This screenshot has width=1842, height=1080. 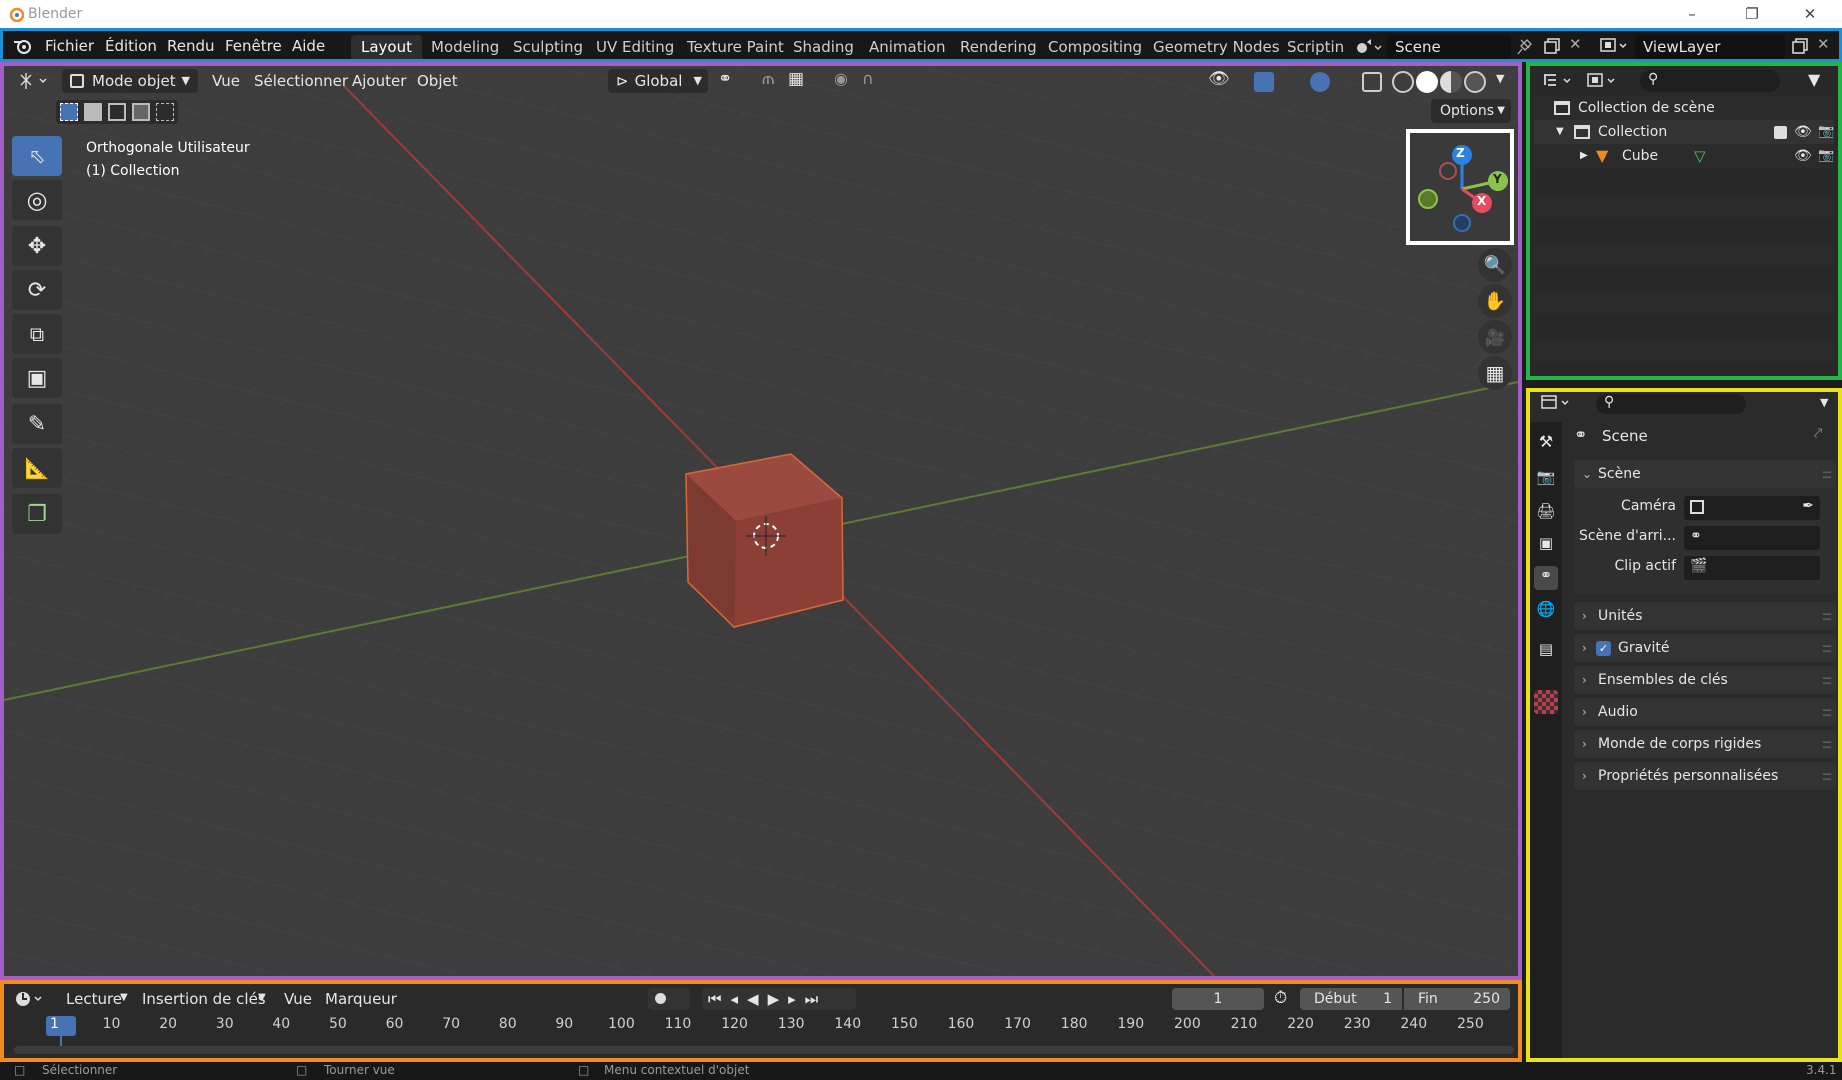 What do you see at coordinates (548, 47) in the screenshot?
I see `tab-sculpting: Sculpting` at bounding box center [548, 47].